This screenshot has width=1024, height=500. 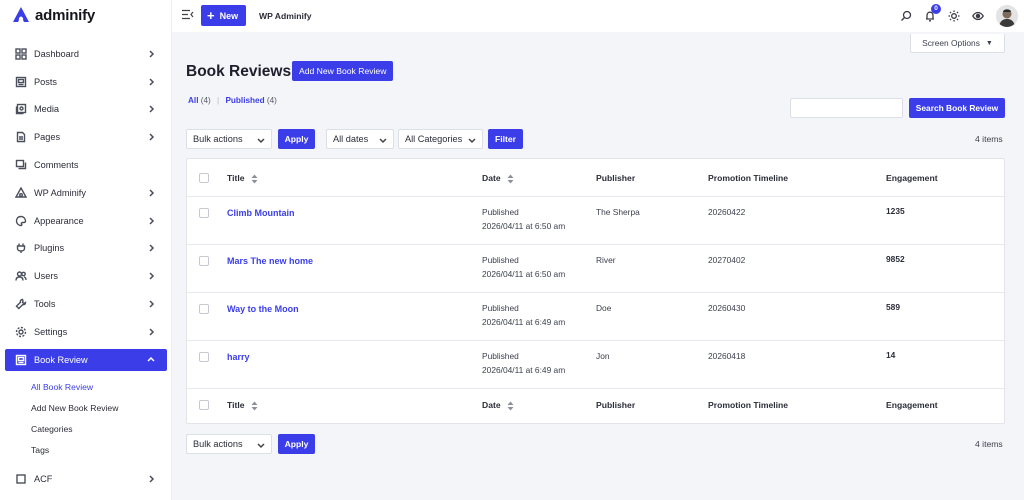 What do you see at coordinates (523, 219) in the screenshot?
I see `row-date: Published 2026/04/11 at 6:50 am` at bounding box center [523, 219].